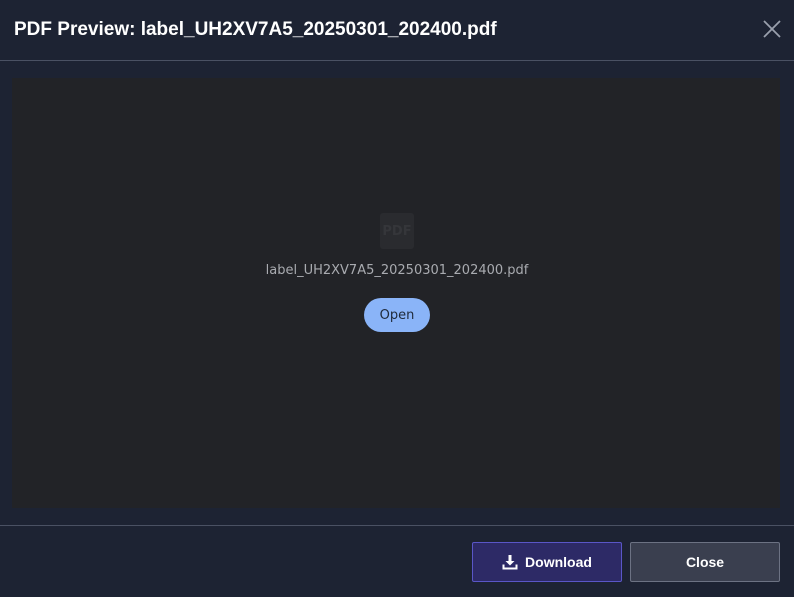 The height and width of the screenshot is (597, 794). Describe the element at coordinates (558, 562) in the screenshot. I see `download-label: Download` at that location.